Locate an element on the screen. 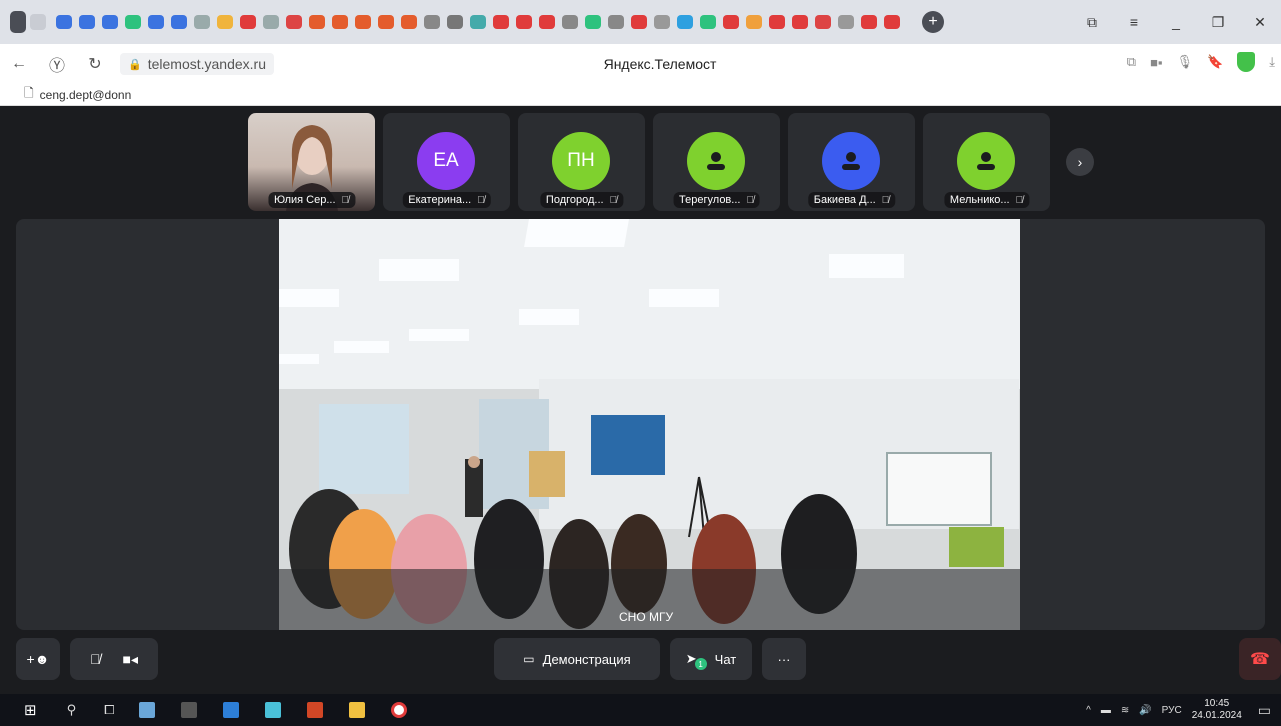  minimize-icon: _ is located at coordinates (1176, 22).